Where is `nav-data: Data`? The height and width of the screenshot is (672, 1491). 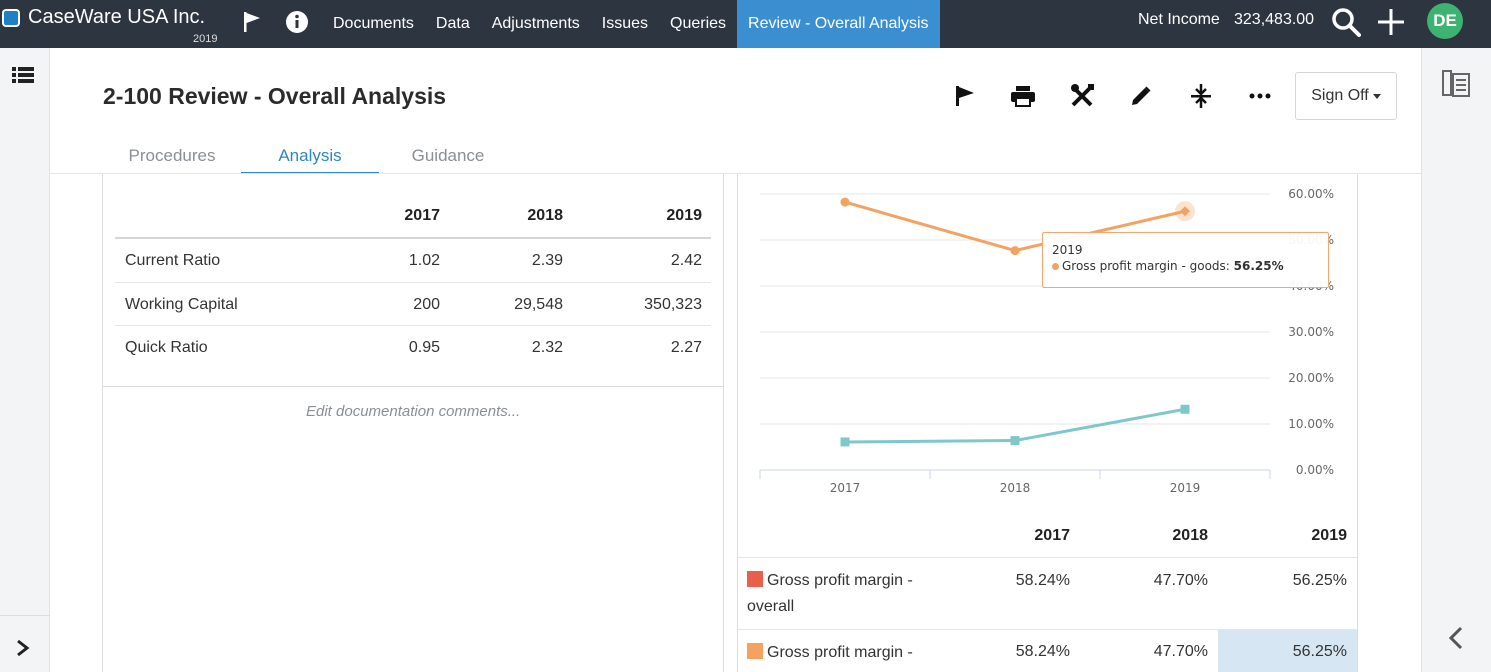
nav-data: Data is located at coordinates (453, 24).